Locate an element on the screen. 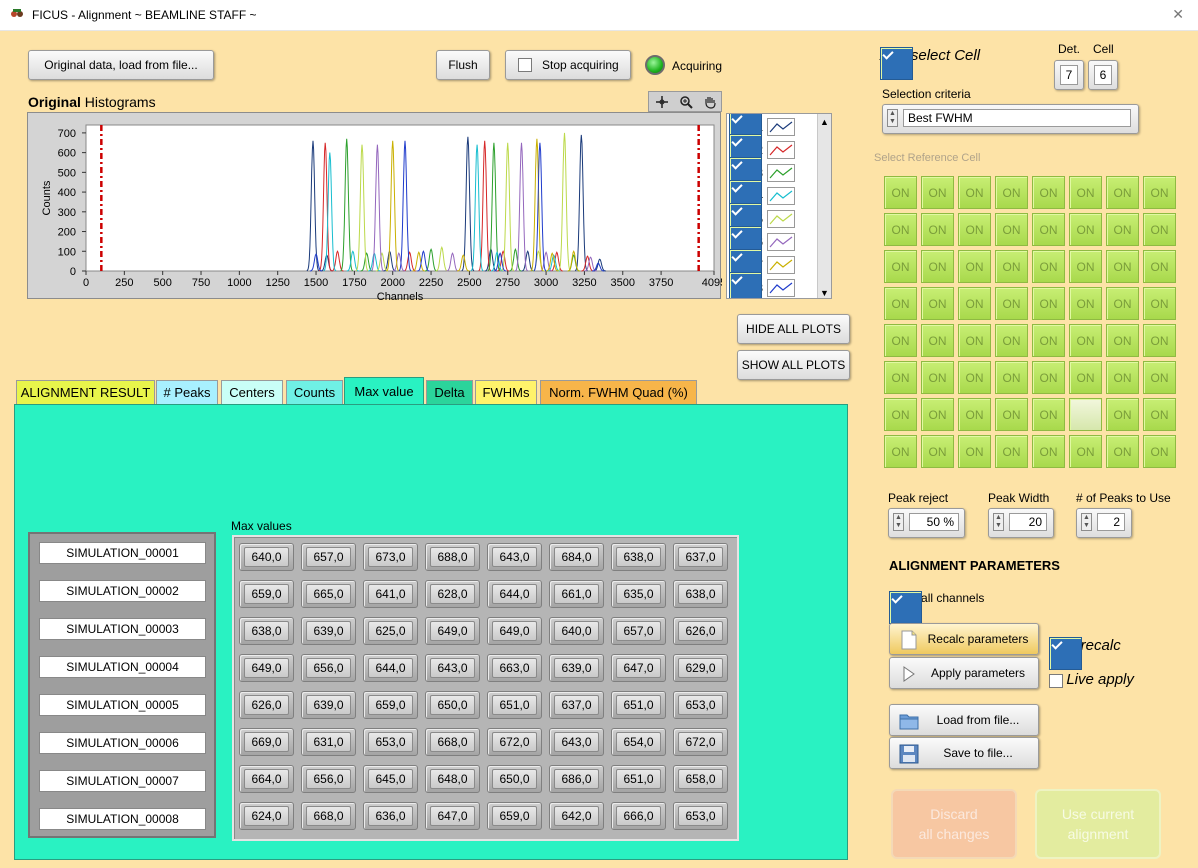 The width and height of the screenshot is (1198, 868). peak-reject-field: ▲ ▼ 50 % is located at coordinates (926, 523).